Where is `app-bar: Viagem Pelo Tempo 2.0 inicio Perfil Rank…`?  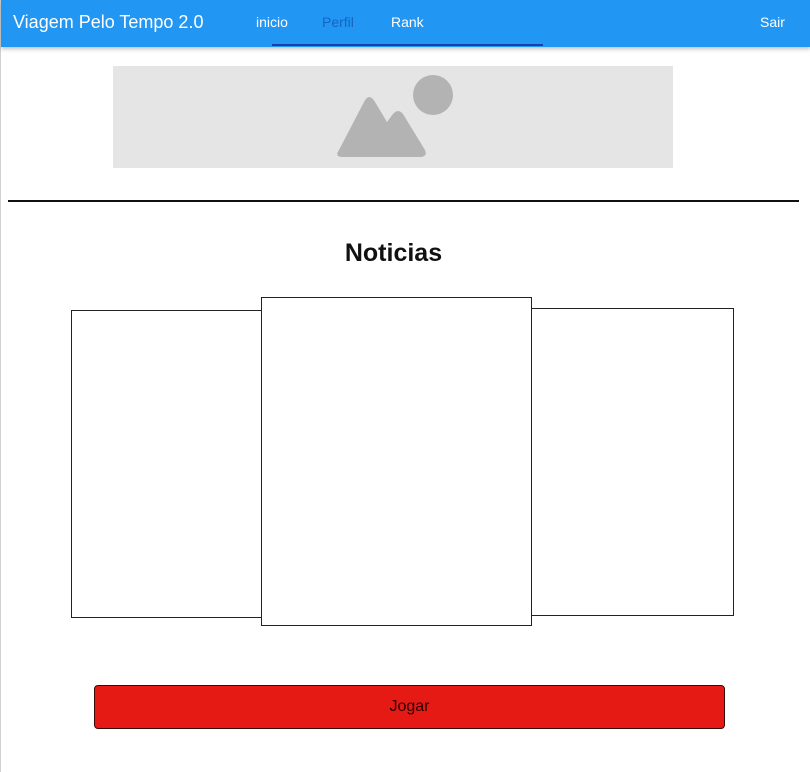 app-bar: Viagem Pelo Tempo 2.0 inicio Perfil Rank… is located at coordinates (405, 23).